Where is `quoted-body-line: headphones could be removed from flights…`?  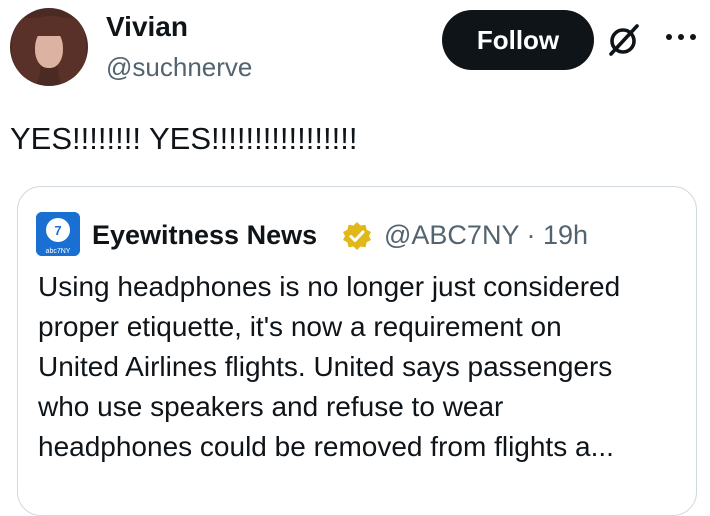 quoted-body-line: headphones could be removed from flights… is located at coordinates (326, 446).